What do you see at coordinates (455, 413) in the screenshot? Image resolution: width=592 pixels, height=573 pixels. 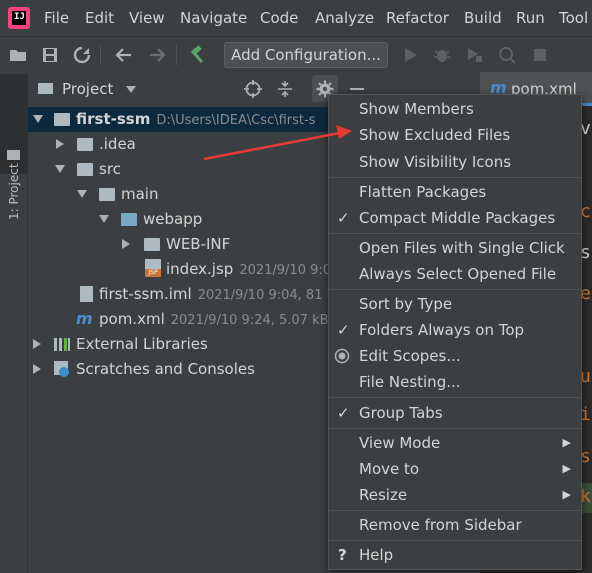 I see `menu-item-group-tabs: ✓ Group Tabs` at bounding box center [455, 413].